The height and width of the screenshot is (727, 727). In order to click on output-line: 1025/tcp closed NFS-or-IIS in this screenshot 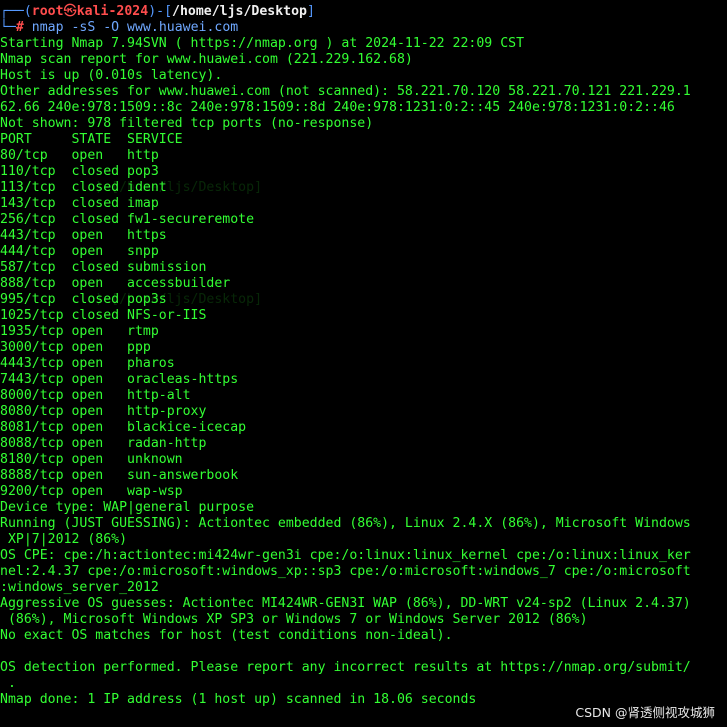, I will do `click(103, 315)`.